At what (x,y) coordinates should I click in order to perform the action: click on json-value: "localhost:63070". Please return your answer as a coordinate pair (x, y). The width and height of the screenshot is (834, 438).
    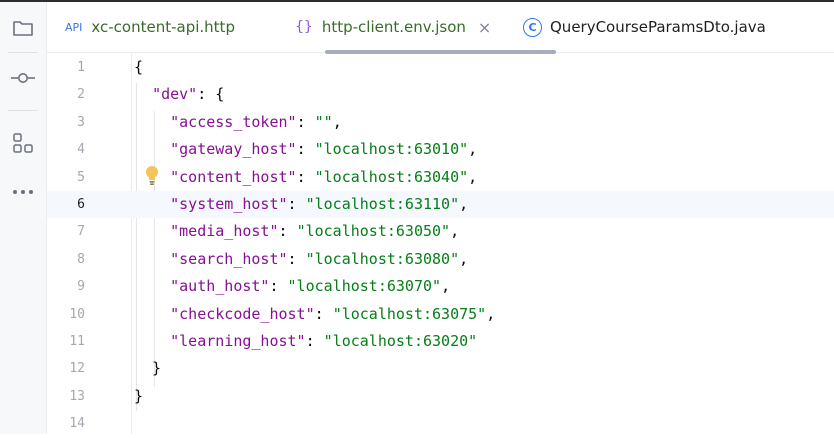
    Looking at the image, I should click on (364, 286).